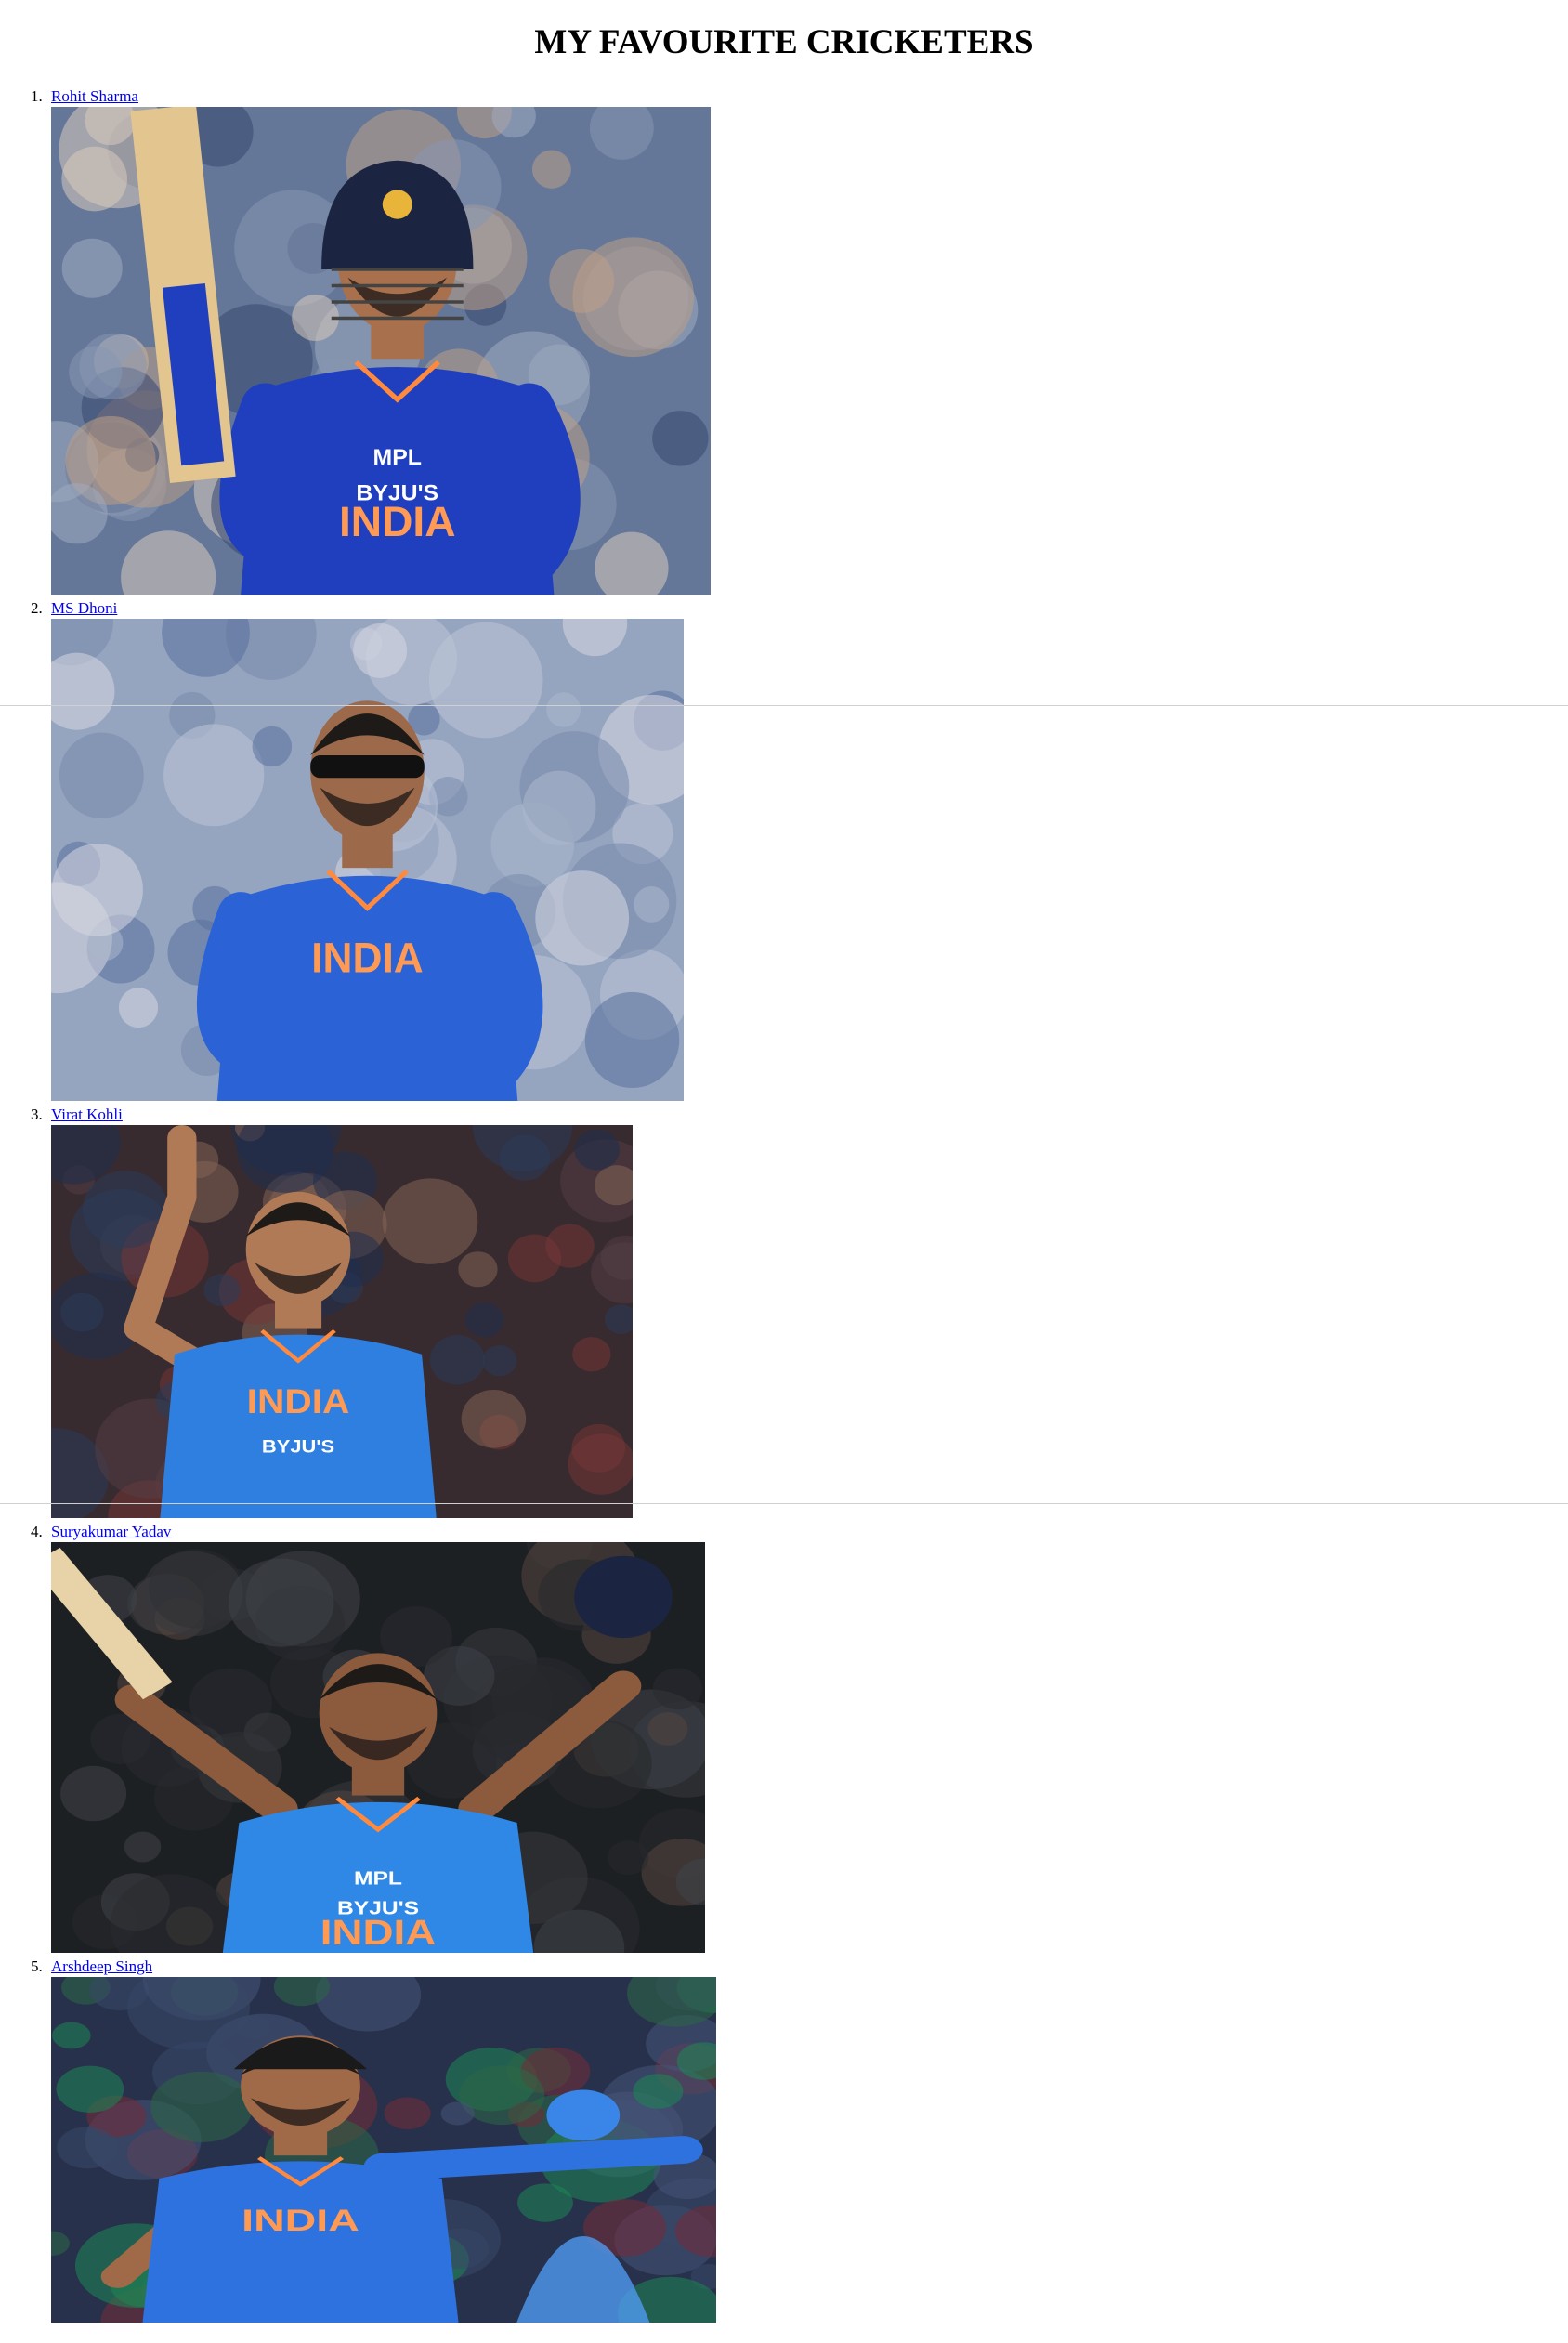 Image resolution: width=1568 pixels, height=2343 pixels. I want to click on list-item-number: 3., so click(37, 1114).